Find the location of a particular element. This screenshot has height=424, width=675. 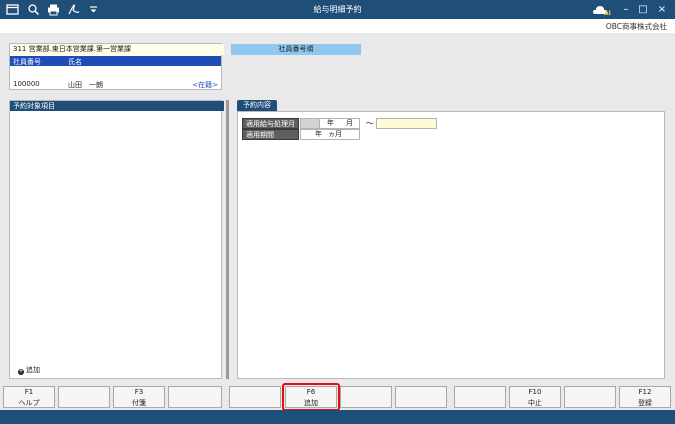

f2-button is located at coordinates (84, 397).